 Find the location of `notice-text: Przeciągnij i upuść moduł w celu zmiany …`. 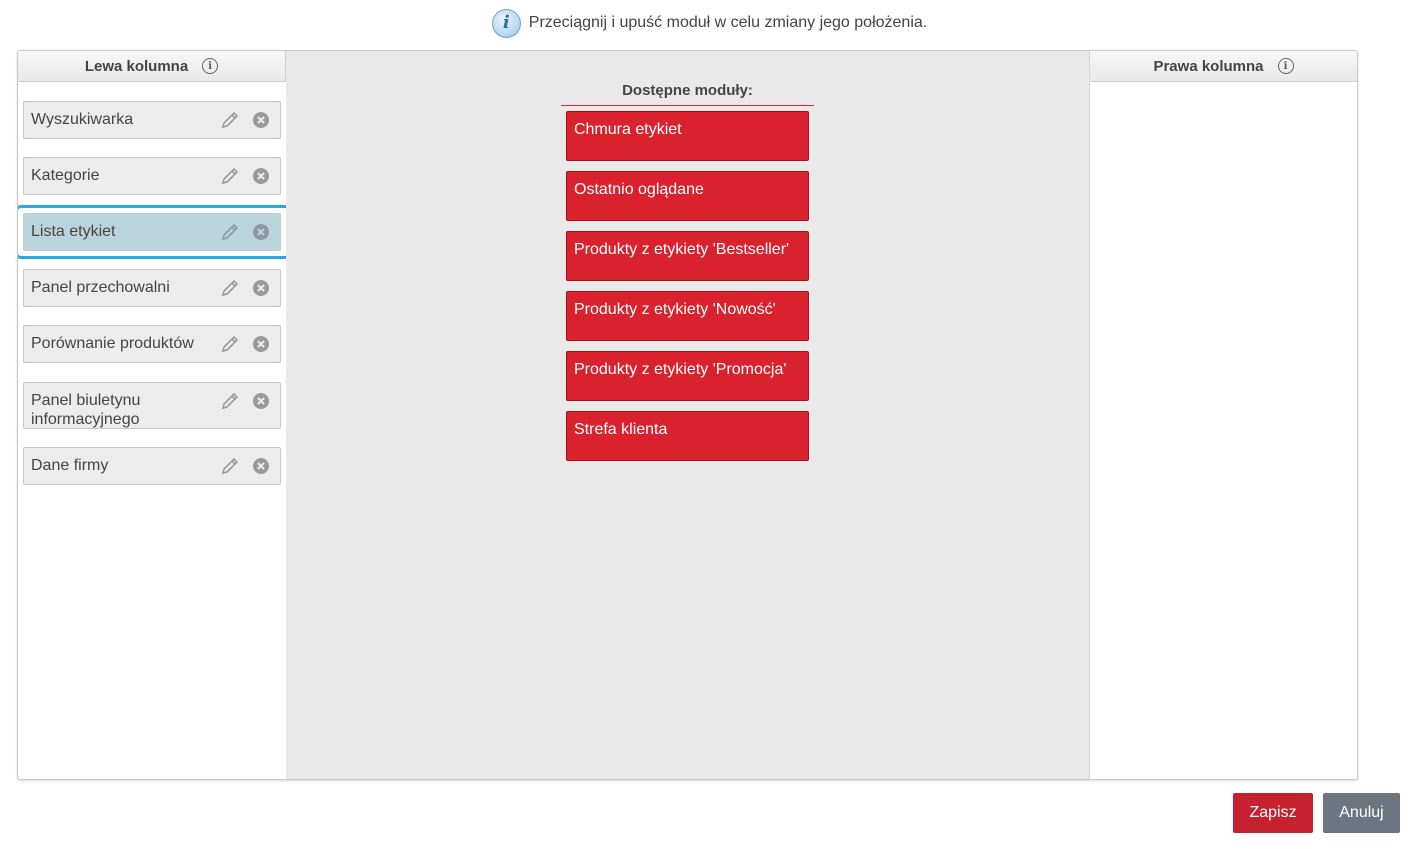

notice-text: Przeciągnij i upuść moduł w celu zmiany … is located at coordinates (728, 22).